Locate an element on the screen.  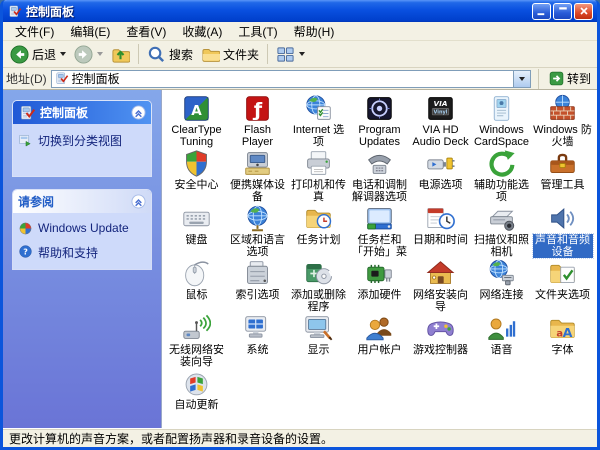
item-label: 无线网络安装向导 is located at coordinates (196, 356).